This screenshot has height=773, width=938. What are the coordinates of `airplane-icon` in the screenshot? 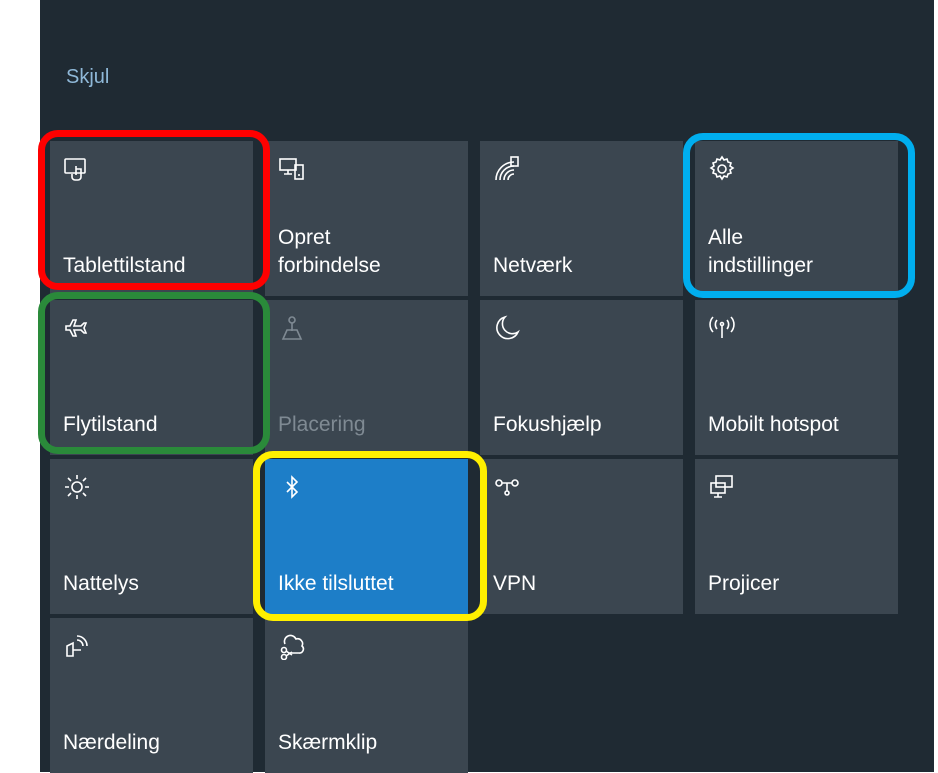 It's located at (78, 329).